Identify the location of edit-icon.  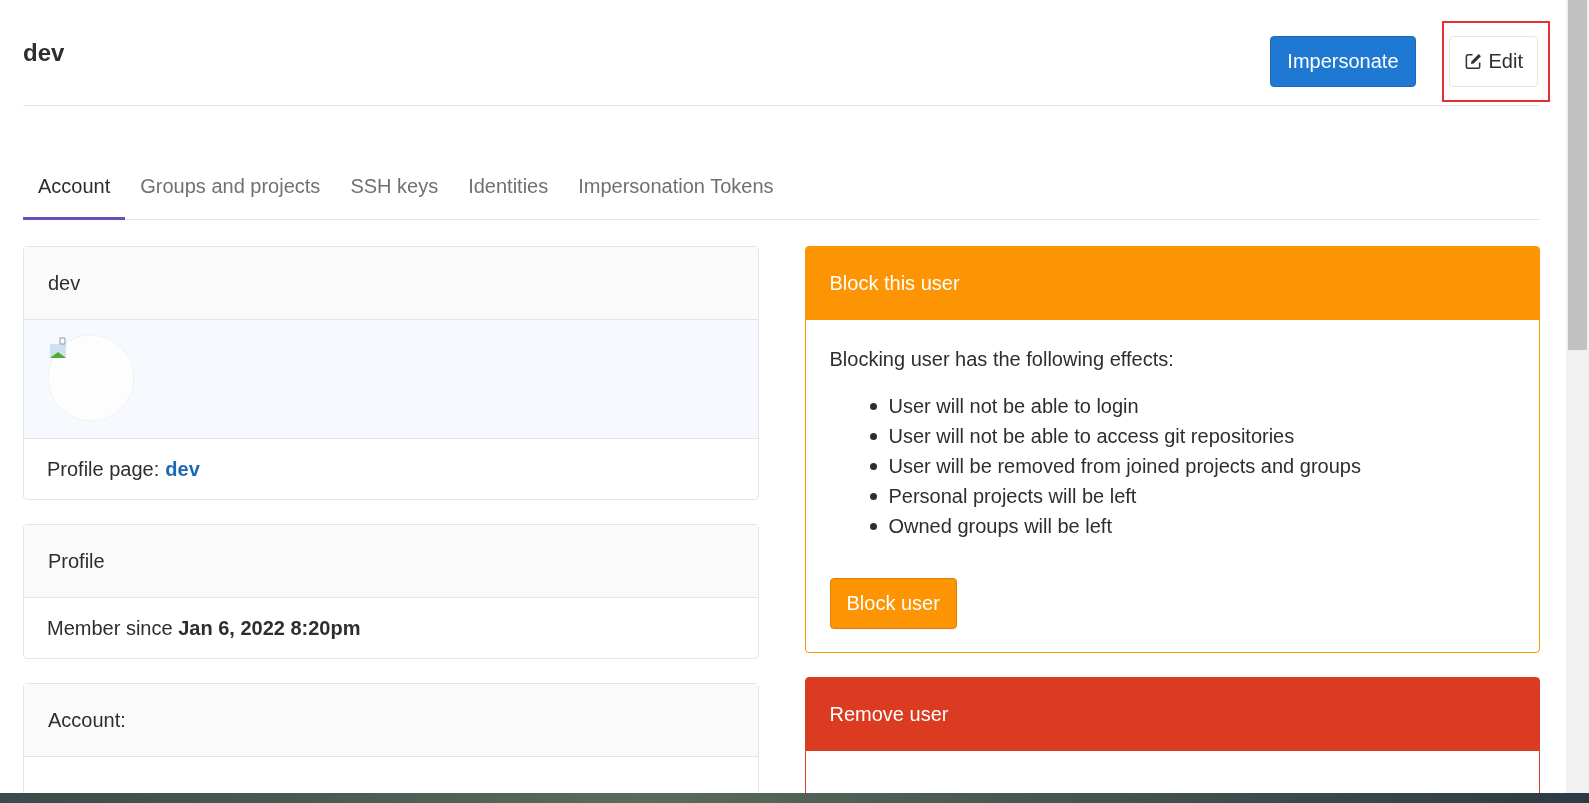
(1473, 61).